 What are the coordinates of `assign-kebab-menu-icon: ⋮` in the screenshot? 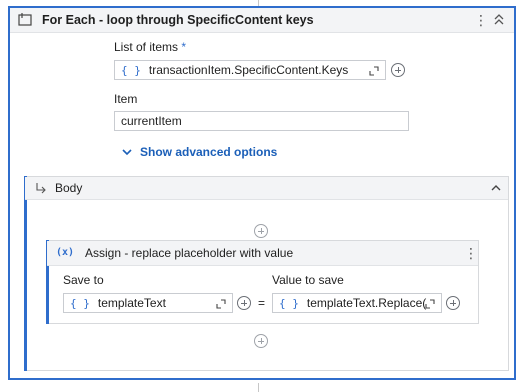 It's located at (471, 253).